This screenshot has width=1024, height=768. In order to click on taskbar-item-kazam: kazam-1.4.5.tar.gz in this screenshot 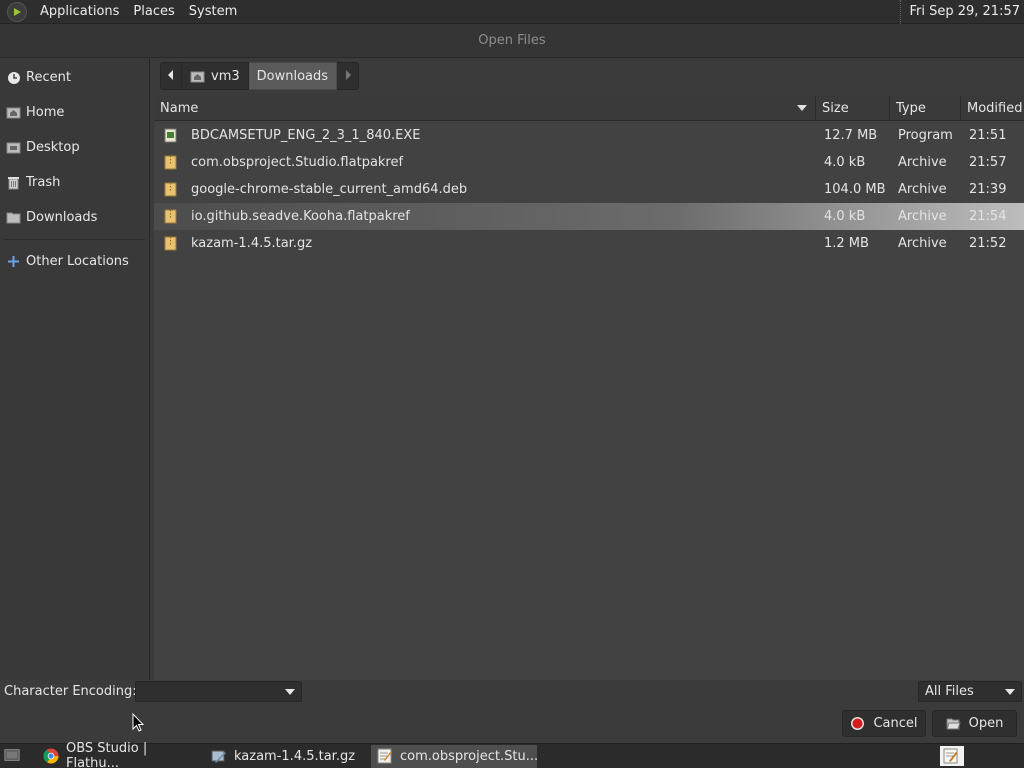, I will do `click(288, 756)`.